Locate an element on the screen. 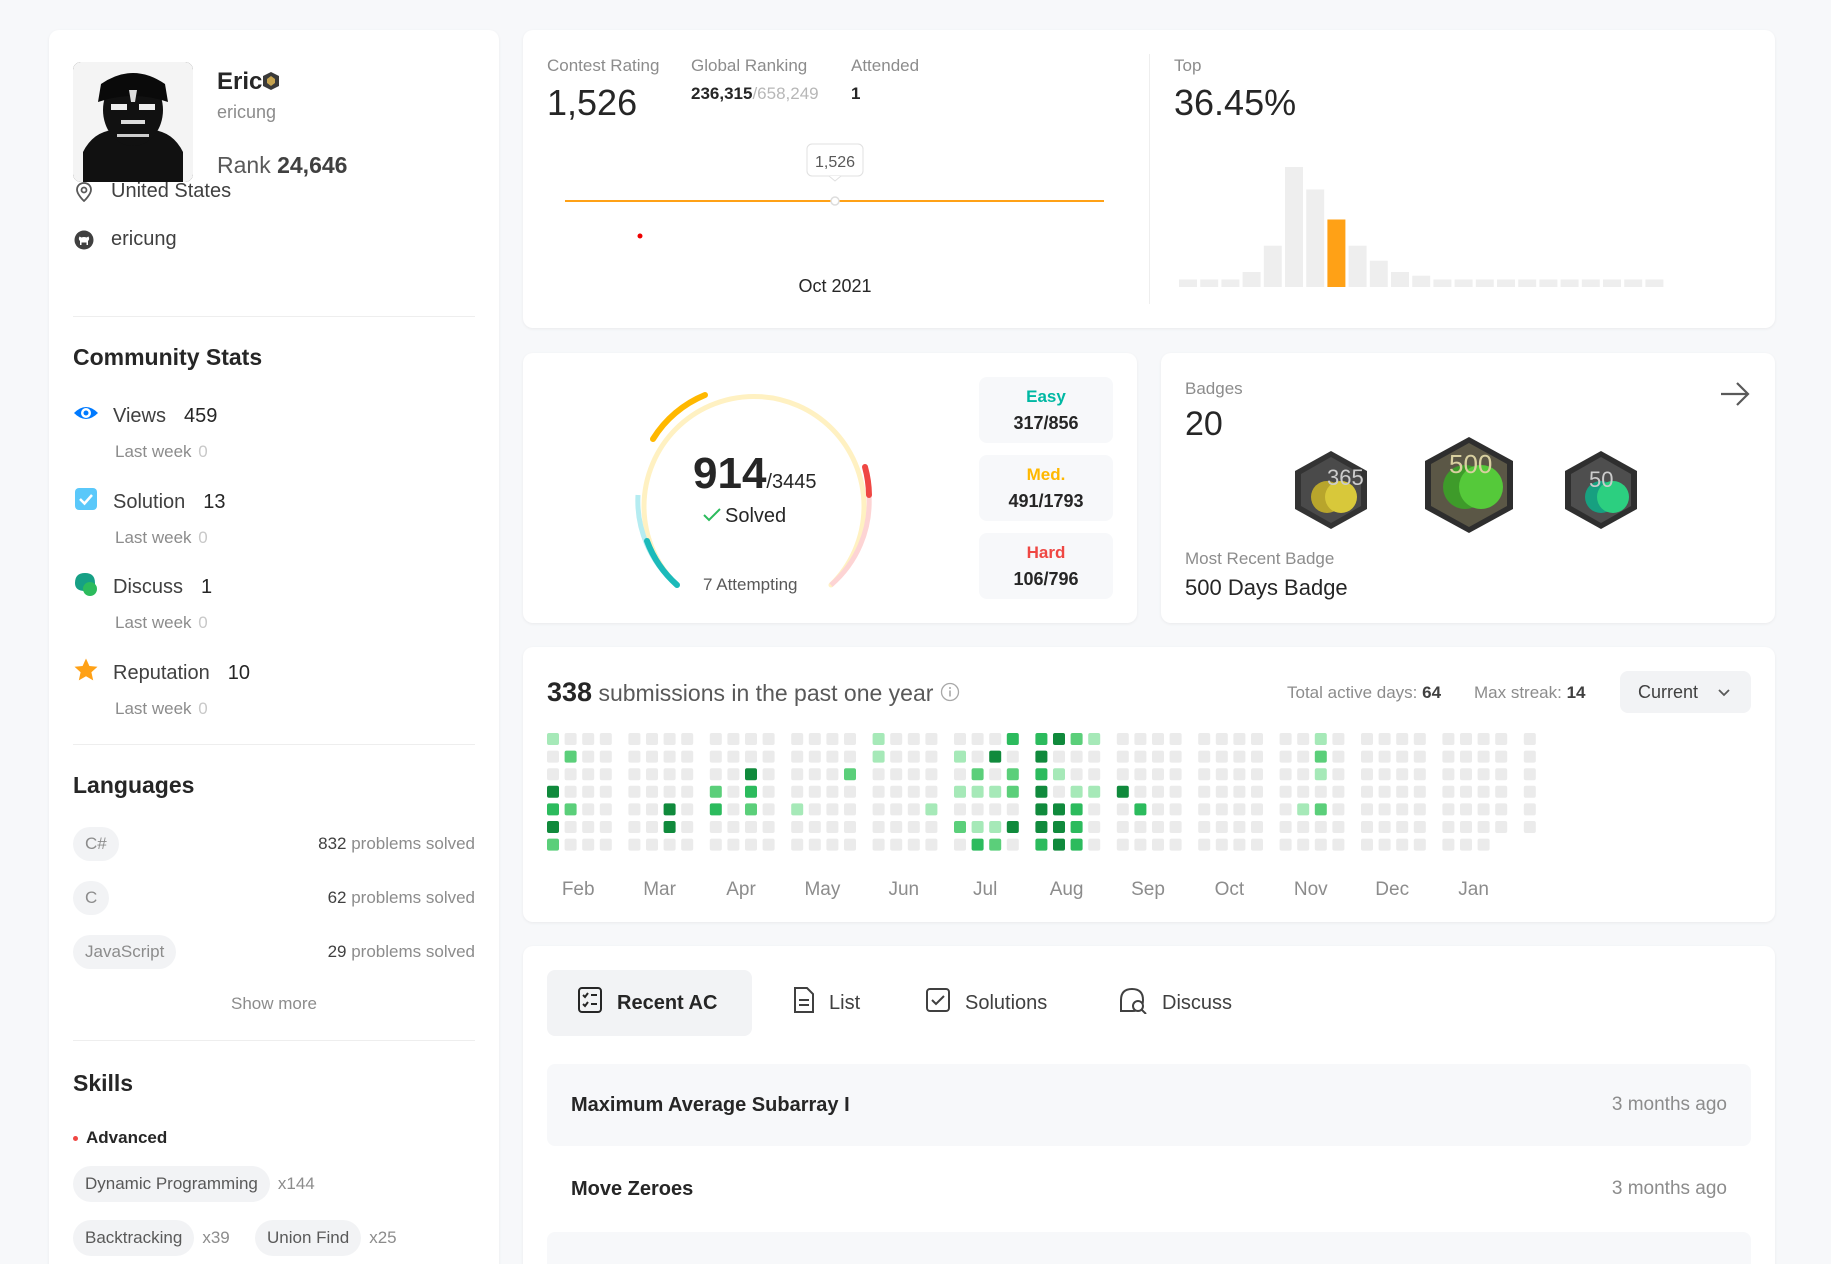 The height and width of the screenshot is (1264, 1831). arrow-right-icon is located at coordinates (1735, 396).